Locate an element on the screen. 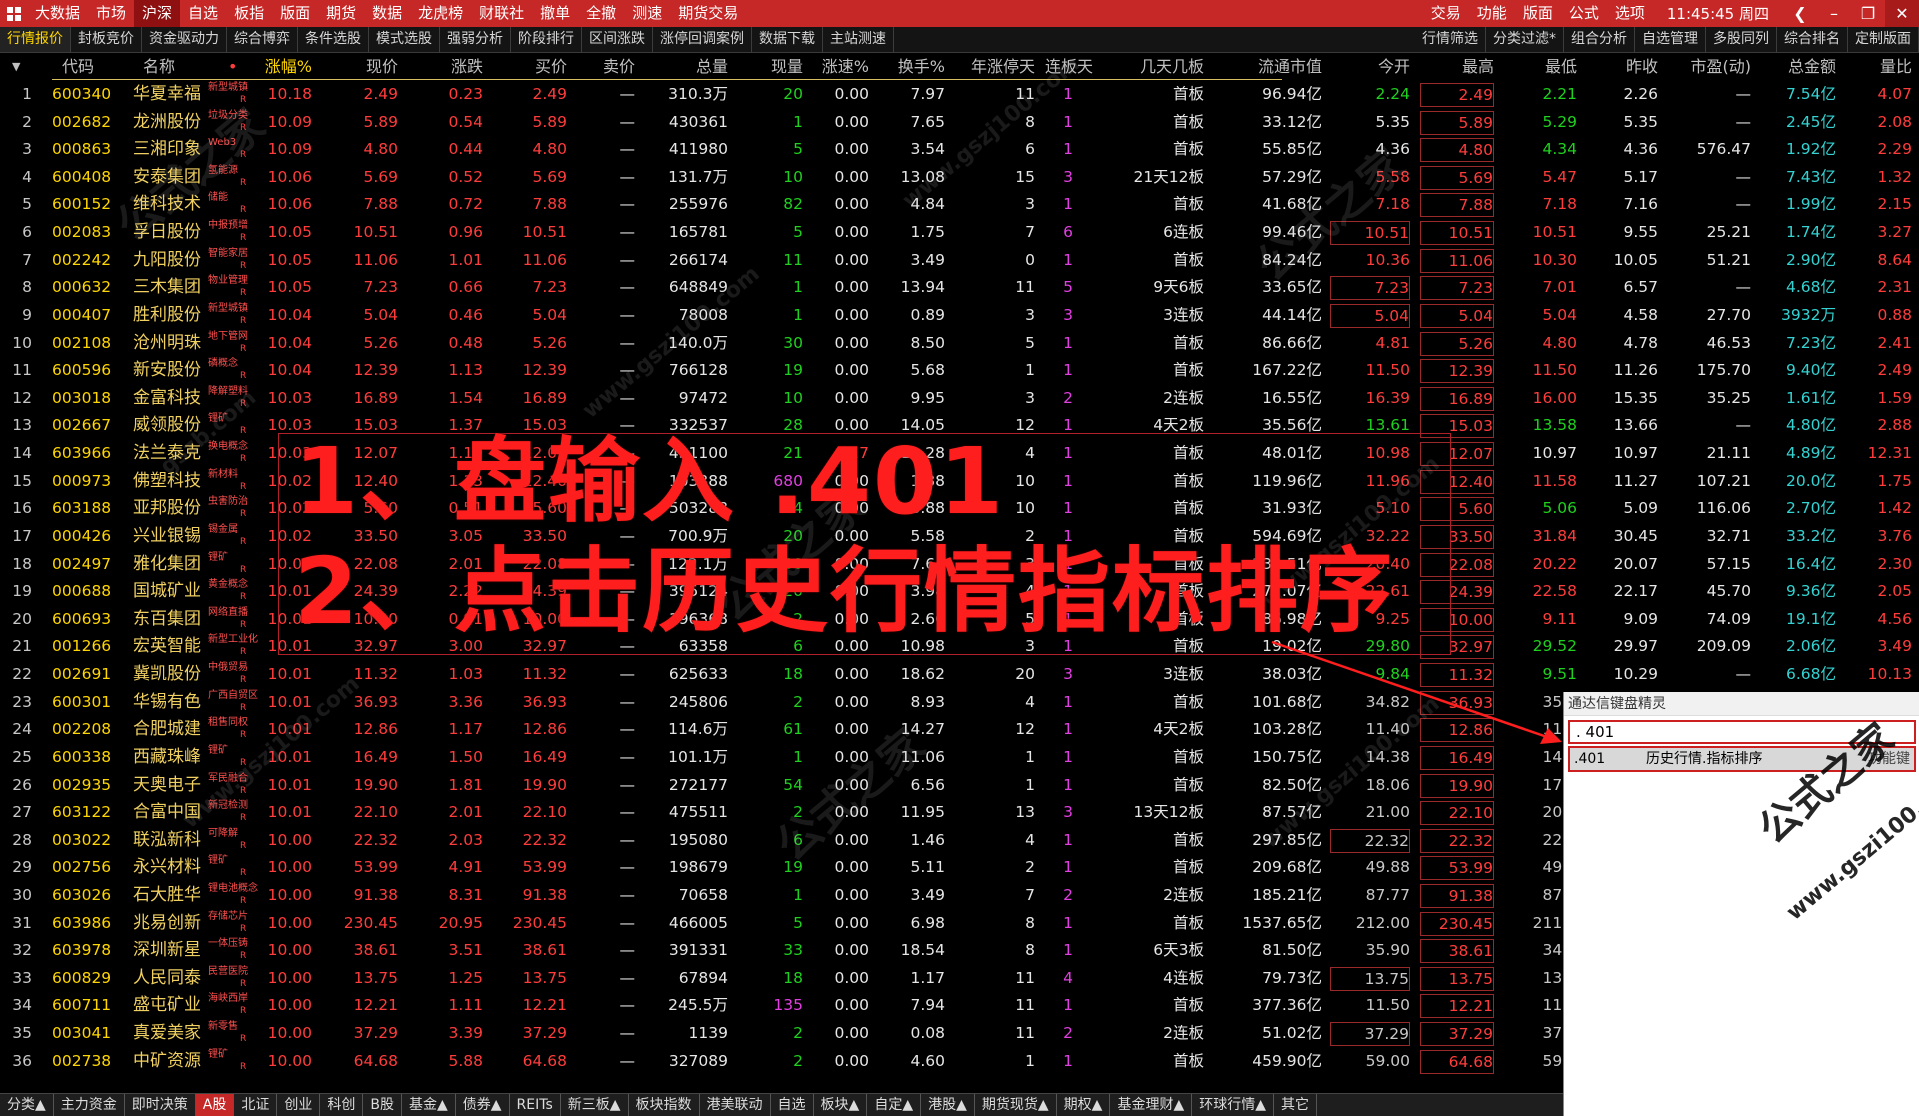 The height and width of the screenshot is (1116, 1919). bottom-tab-18: 期货现货▲ is located at coordinates (1016, 1105).